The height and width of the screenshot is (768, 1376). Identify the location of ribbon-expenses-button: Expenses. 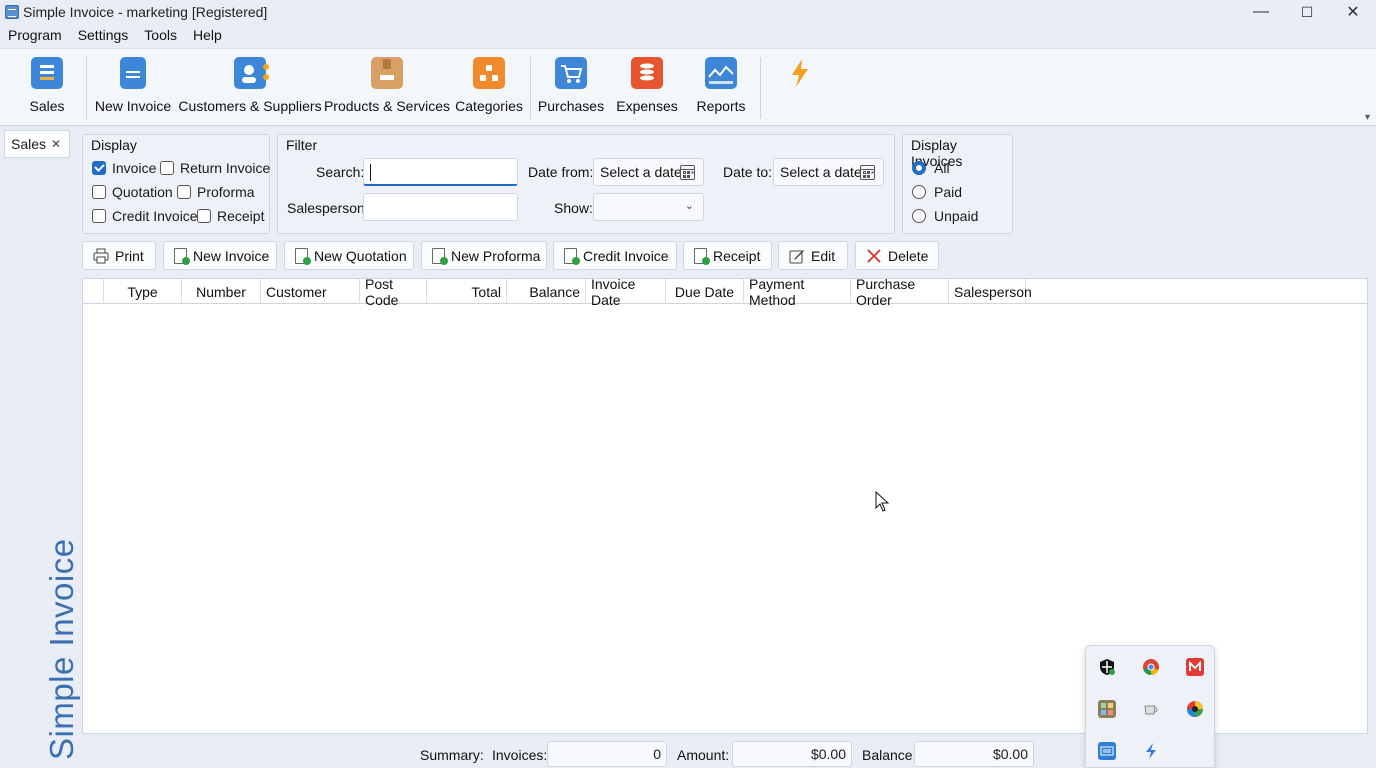
(647, 90).